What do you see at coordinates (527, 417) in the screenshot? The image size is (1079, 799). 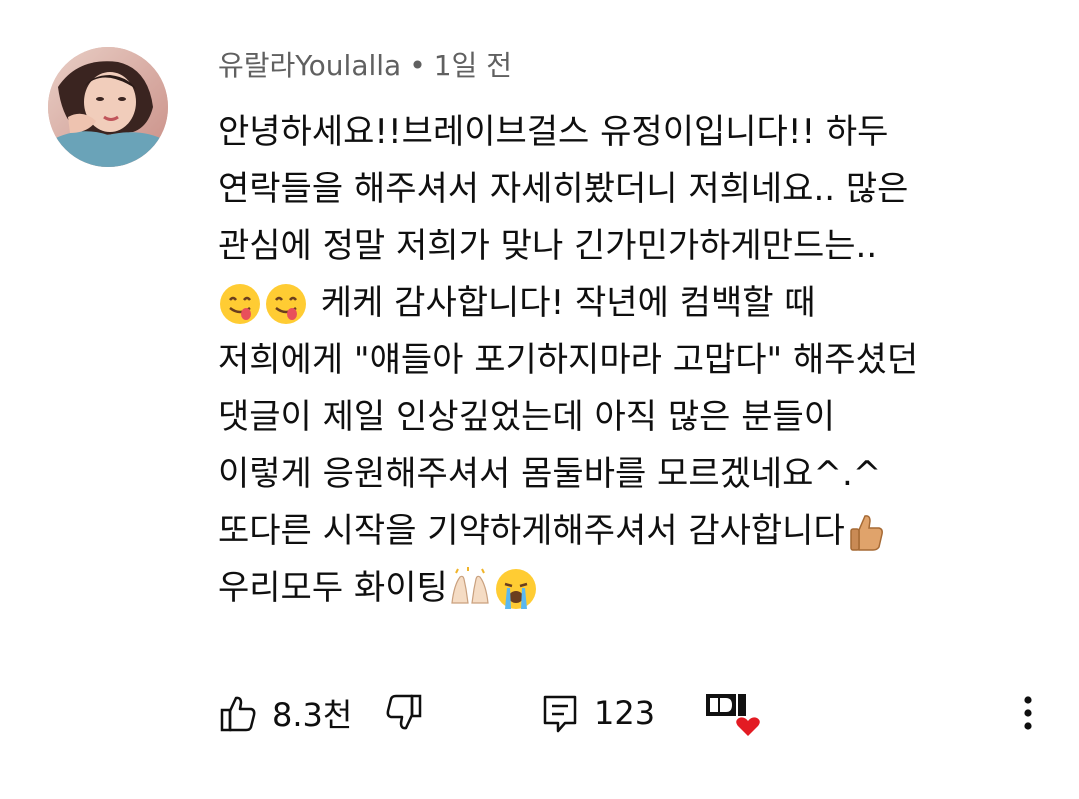 I see `comment-line-text: 댓글이 제일 인상깊었는데 아직 많은 분들이` at bounding box center [527, 417].